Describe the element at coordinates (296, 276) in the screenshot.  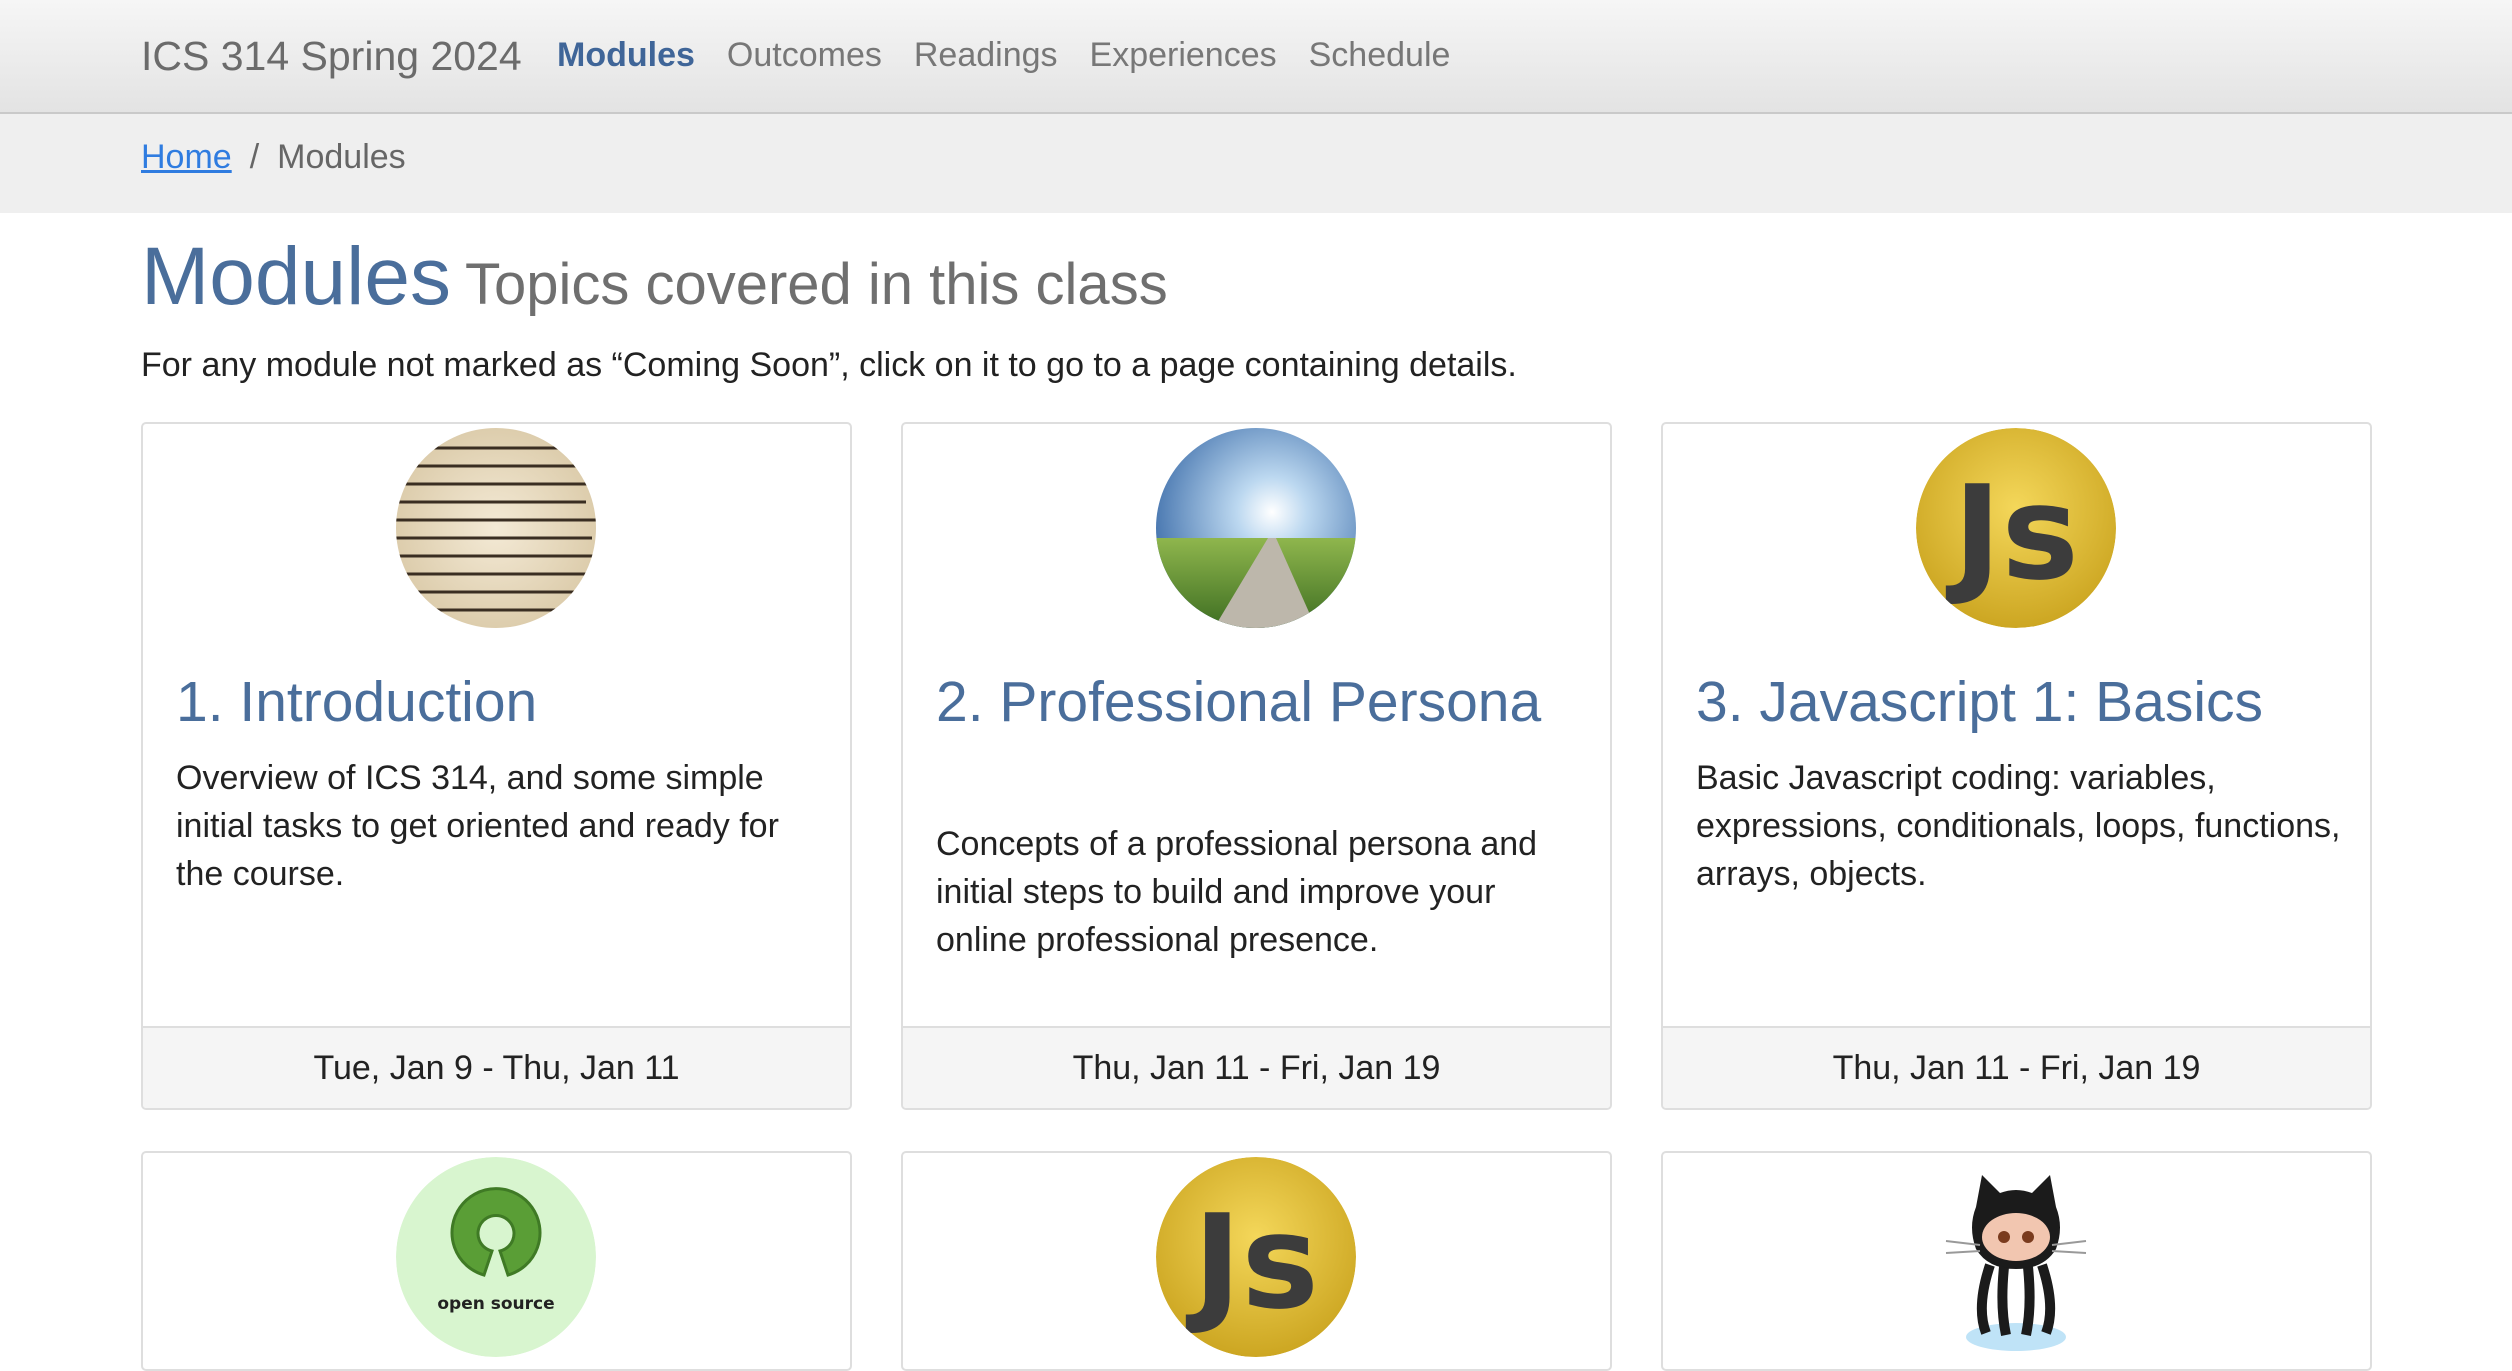
I see `page-title-main: Modules` at that location.